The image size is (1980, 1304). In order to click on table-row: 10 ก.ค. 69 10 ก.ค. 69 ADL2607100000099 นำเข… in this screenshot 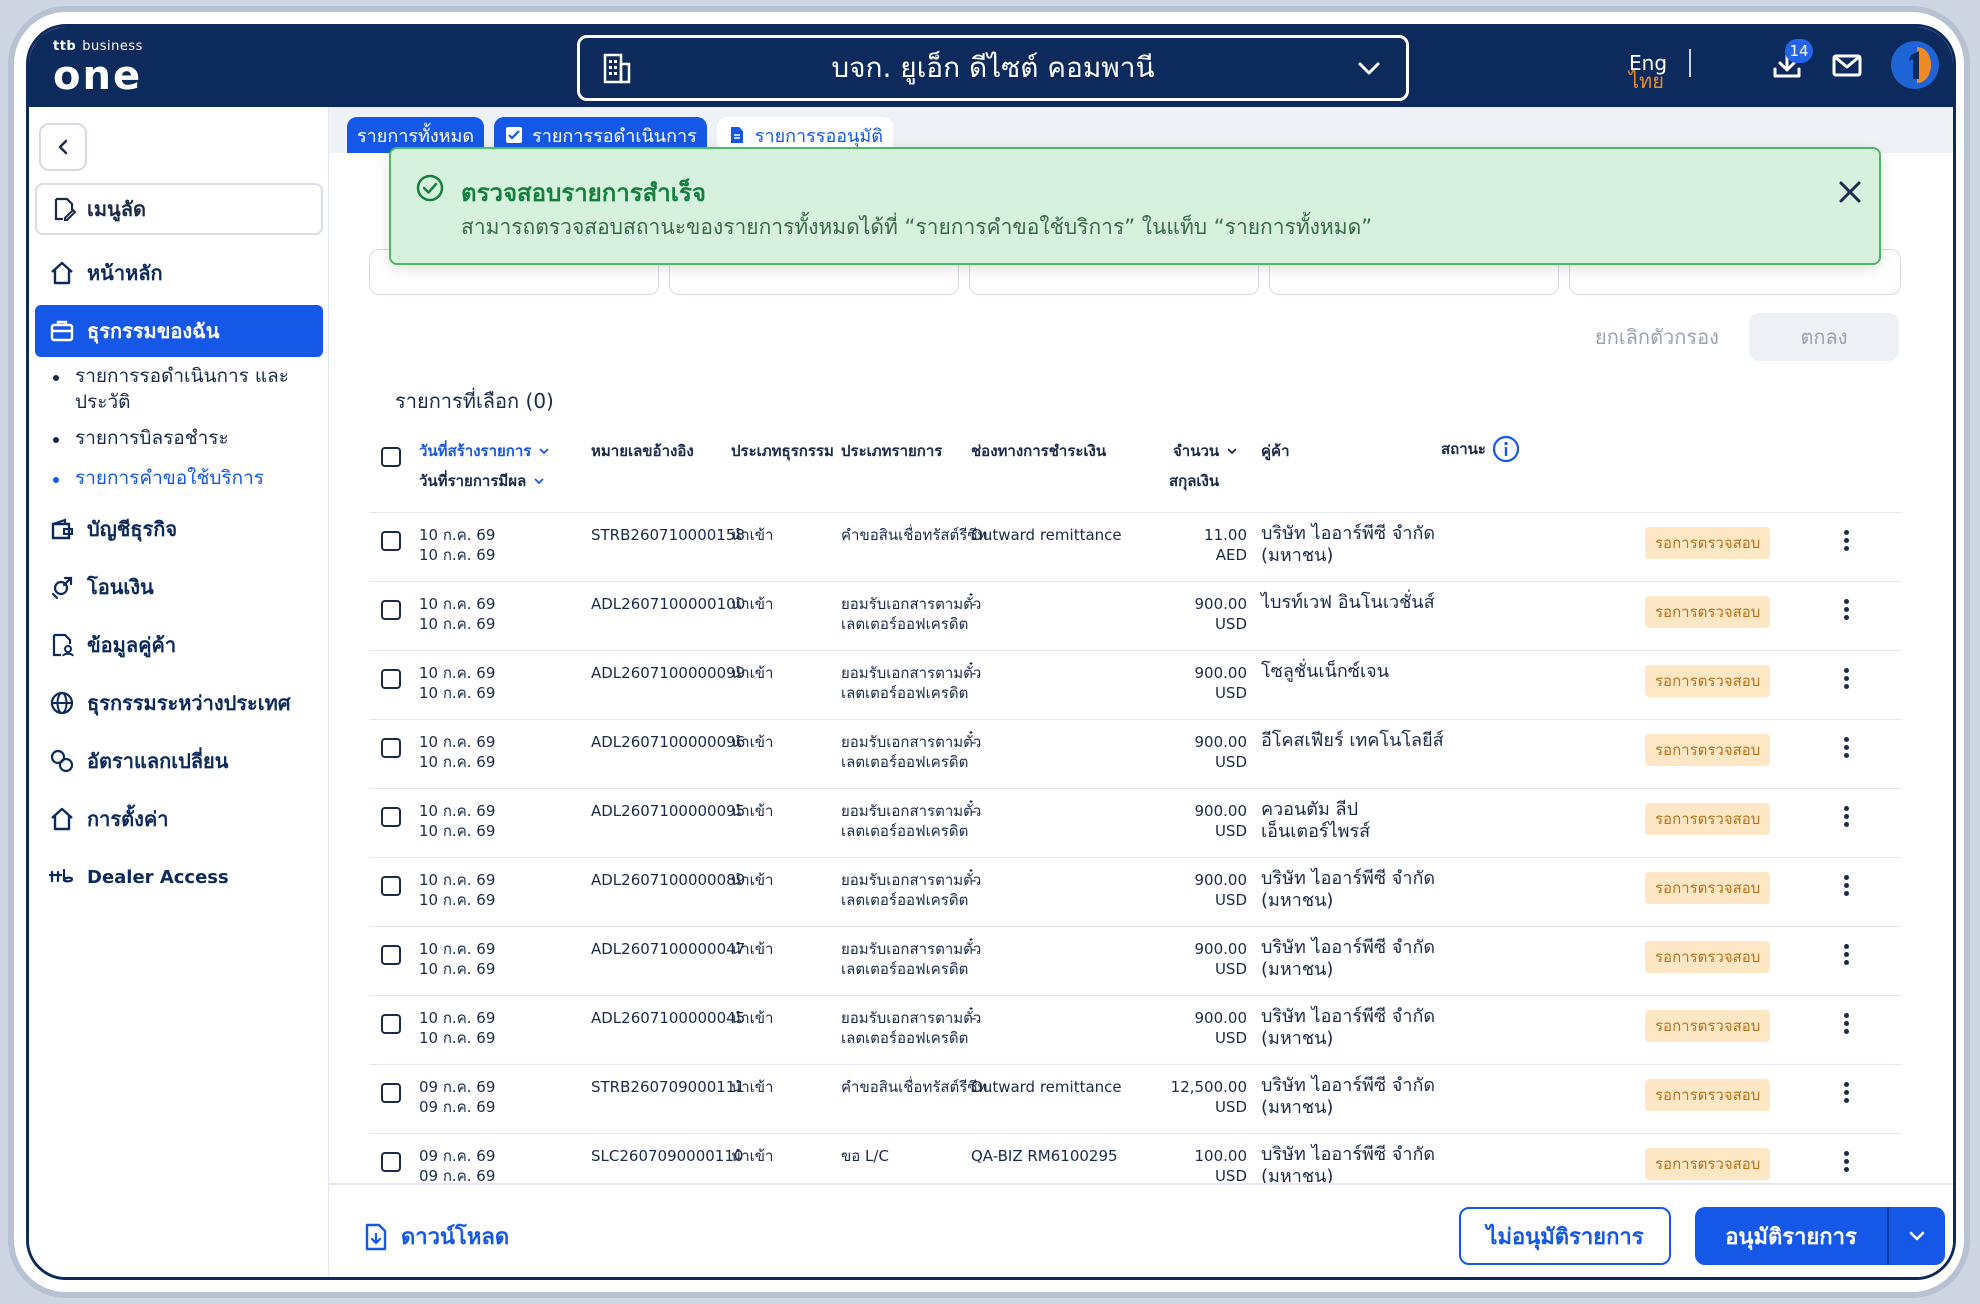, I will do `click(1135, 685)`.